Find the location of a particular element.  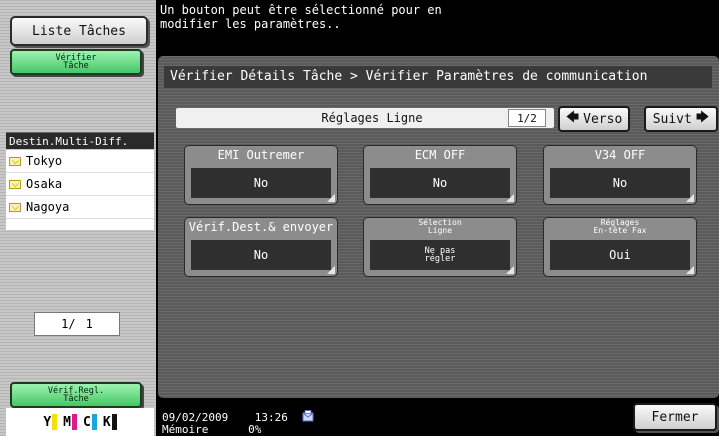

toner-black: K is located at coordinates (110, 422).